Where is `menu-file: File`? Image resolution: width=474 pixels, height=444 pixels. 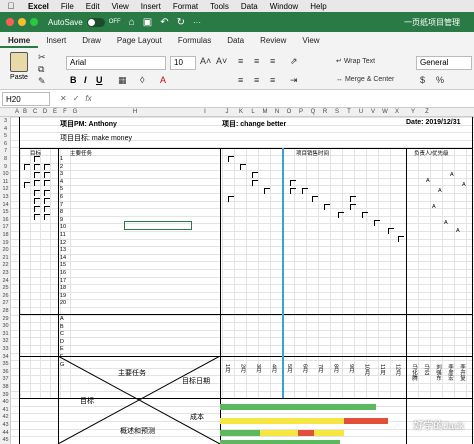 menu-file: File is located at coordinates (67, 6).